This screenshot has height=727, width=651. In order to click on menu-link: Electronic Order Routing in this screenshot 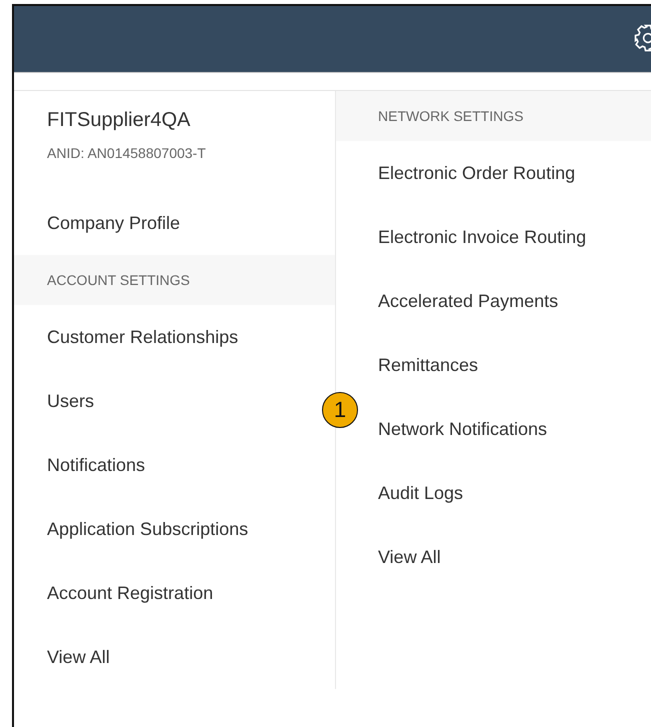, I will do `click(477, 173)`.